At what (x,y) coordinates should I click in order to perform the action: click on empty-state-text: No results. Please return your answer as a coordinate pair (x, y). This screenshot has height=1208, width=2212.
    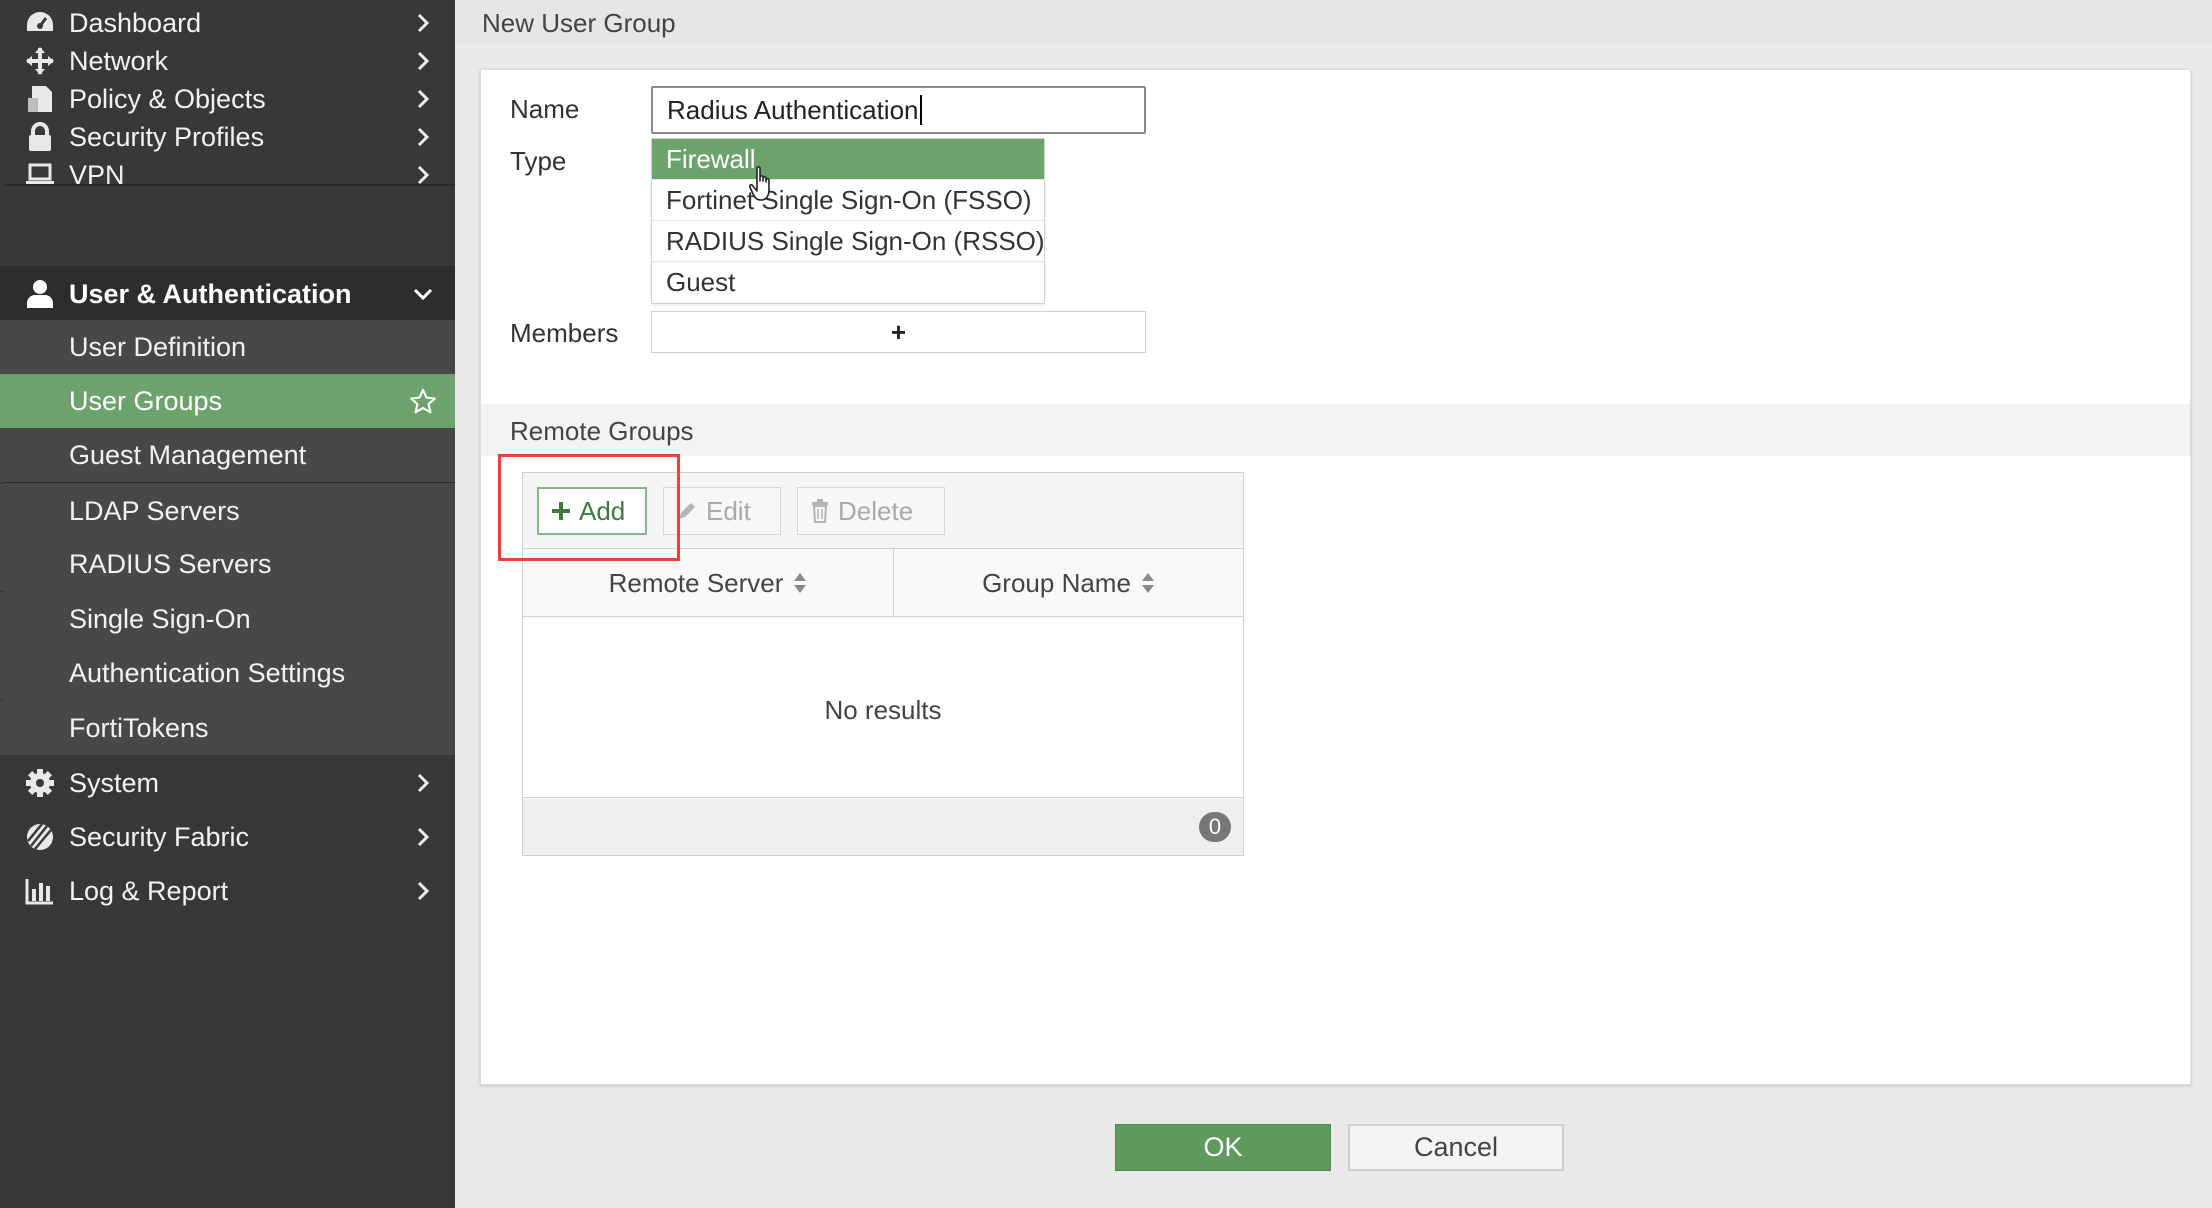
    Looking at the image, I should click on (883, 710).